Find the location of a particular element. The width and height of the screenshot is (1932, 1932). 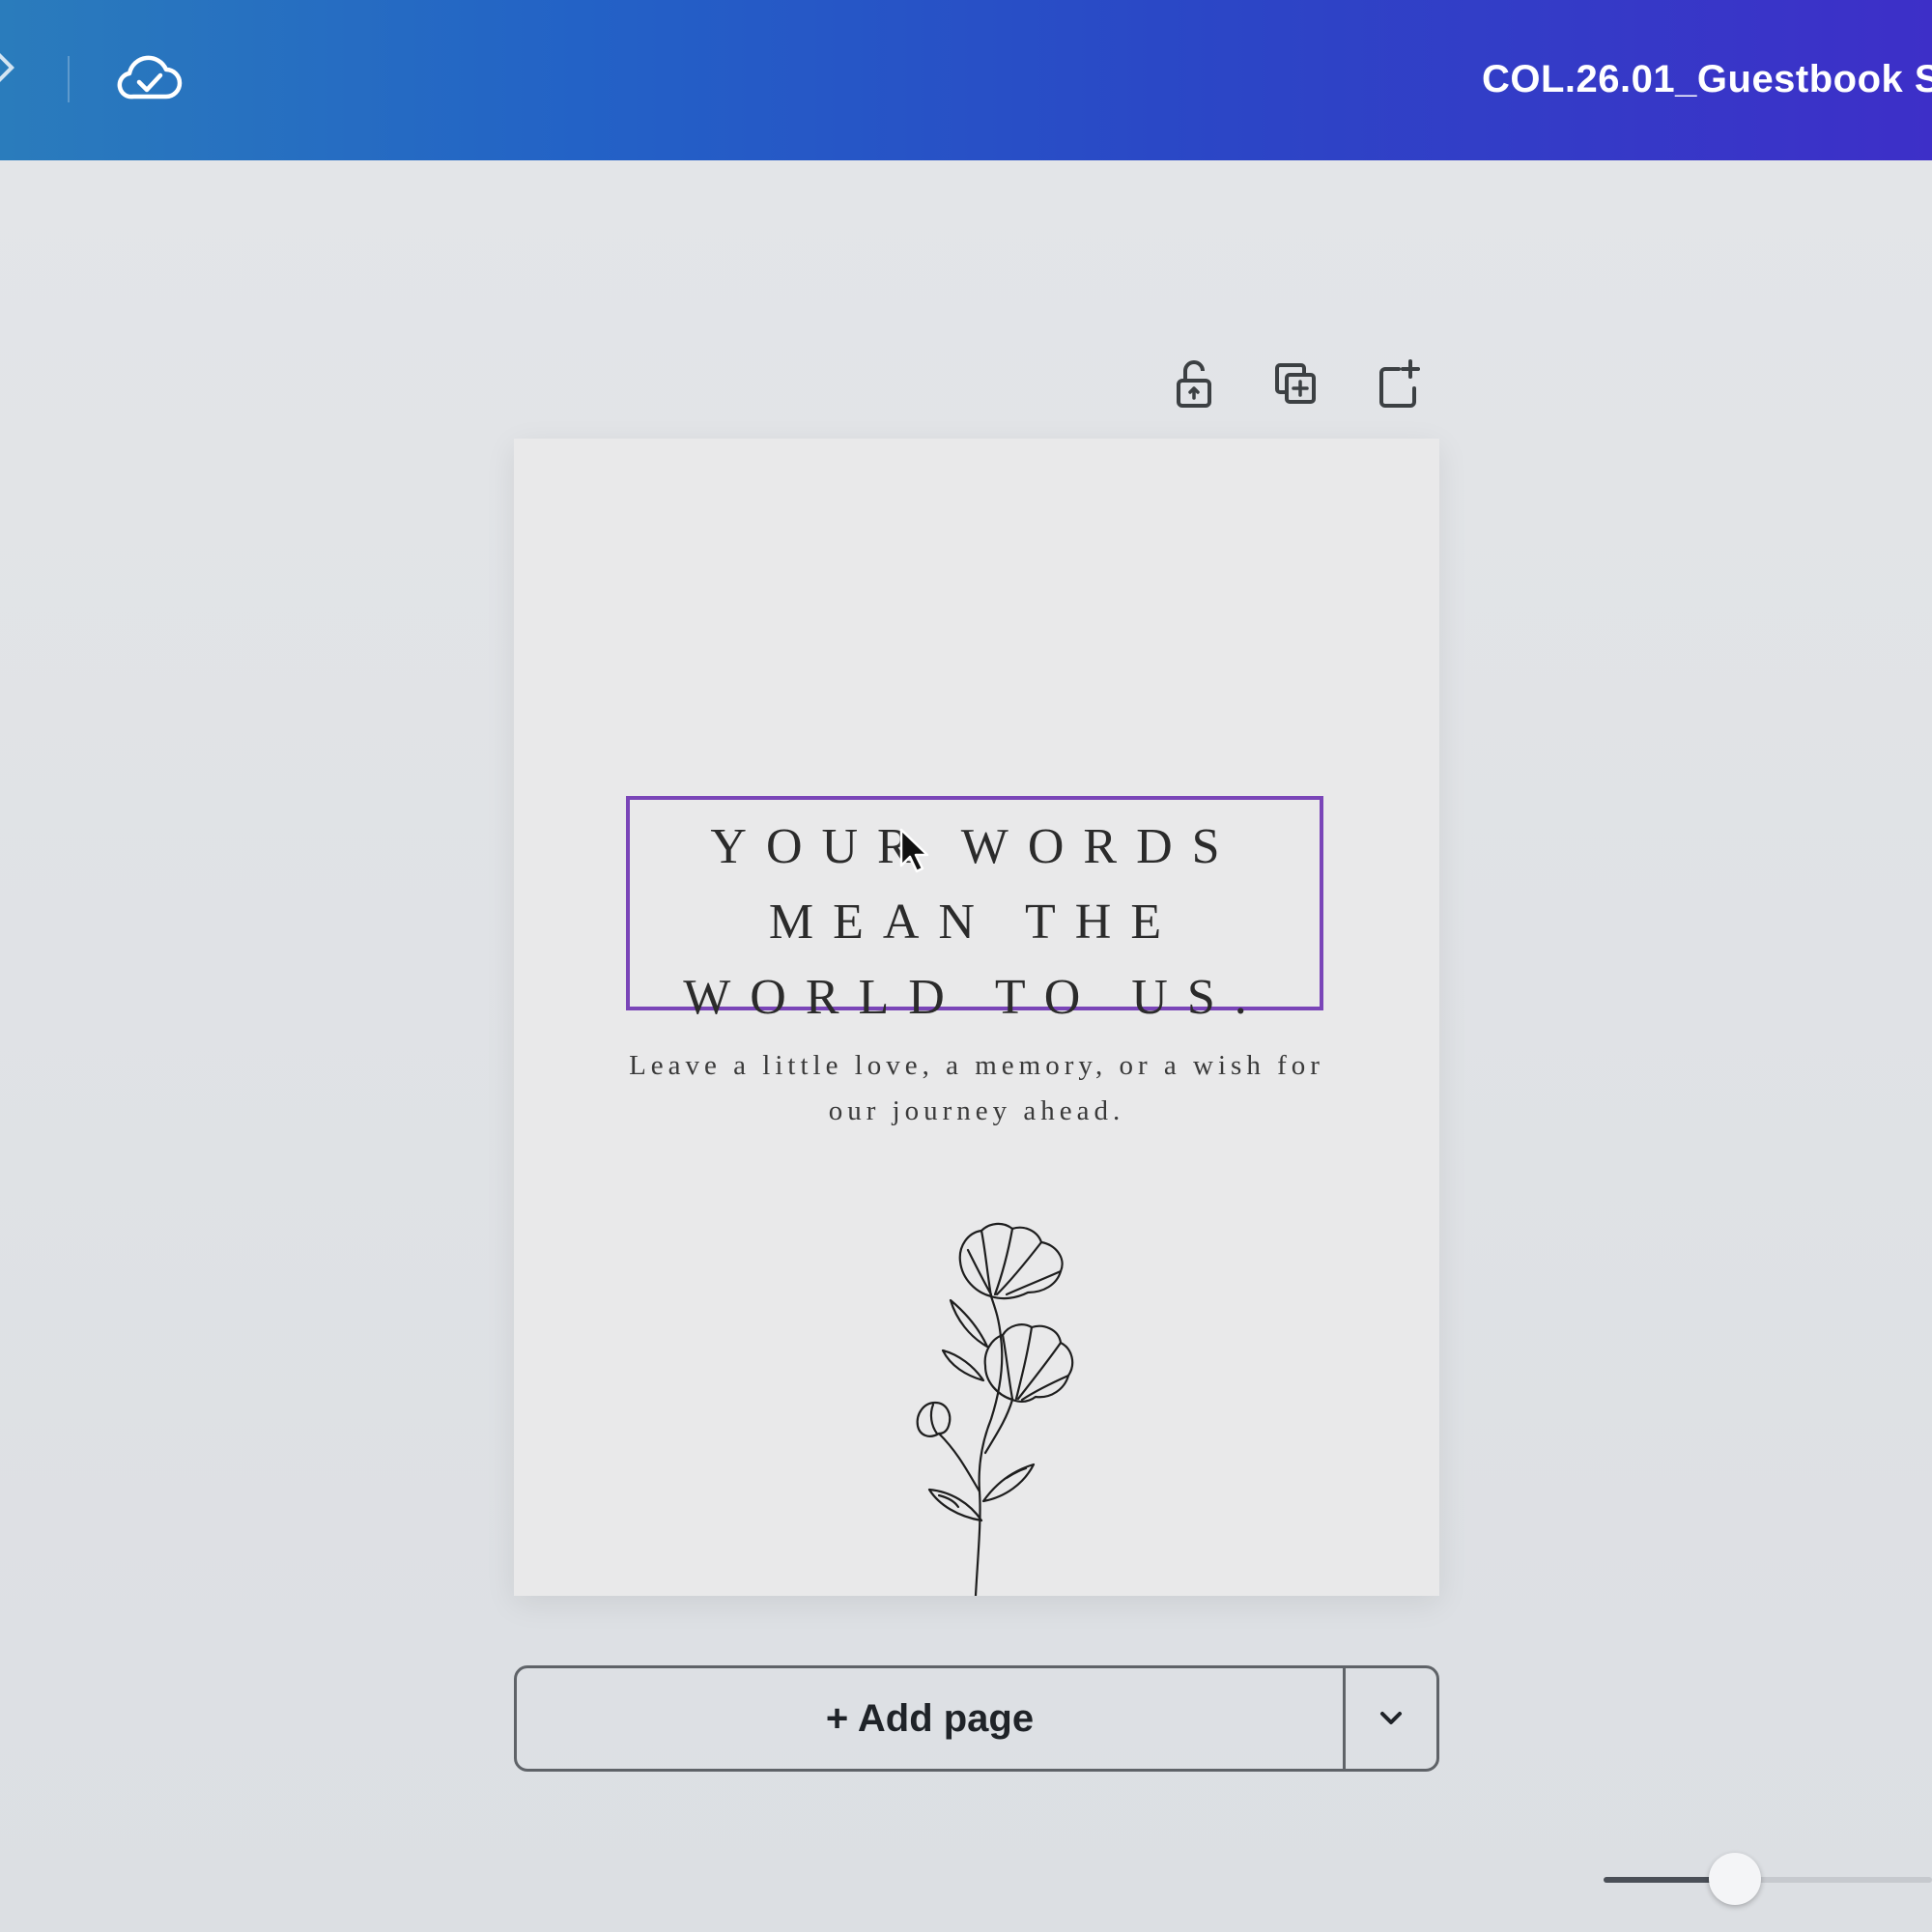

add-page-control: + Add page is located at coordinates (976, 1718).